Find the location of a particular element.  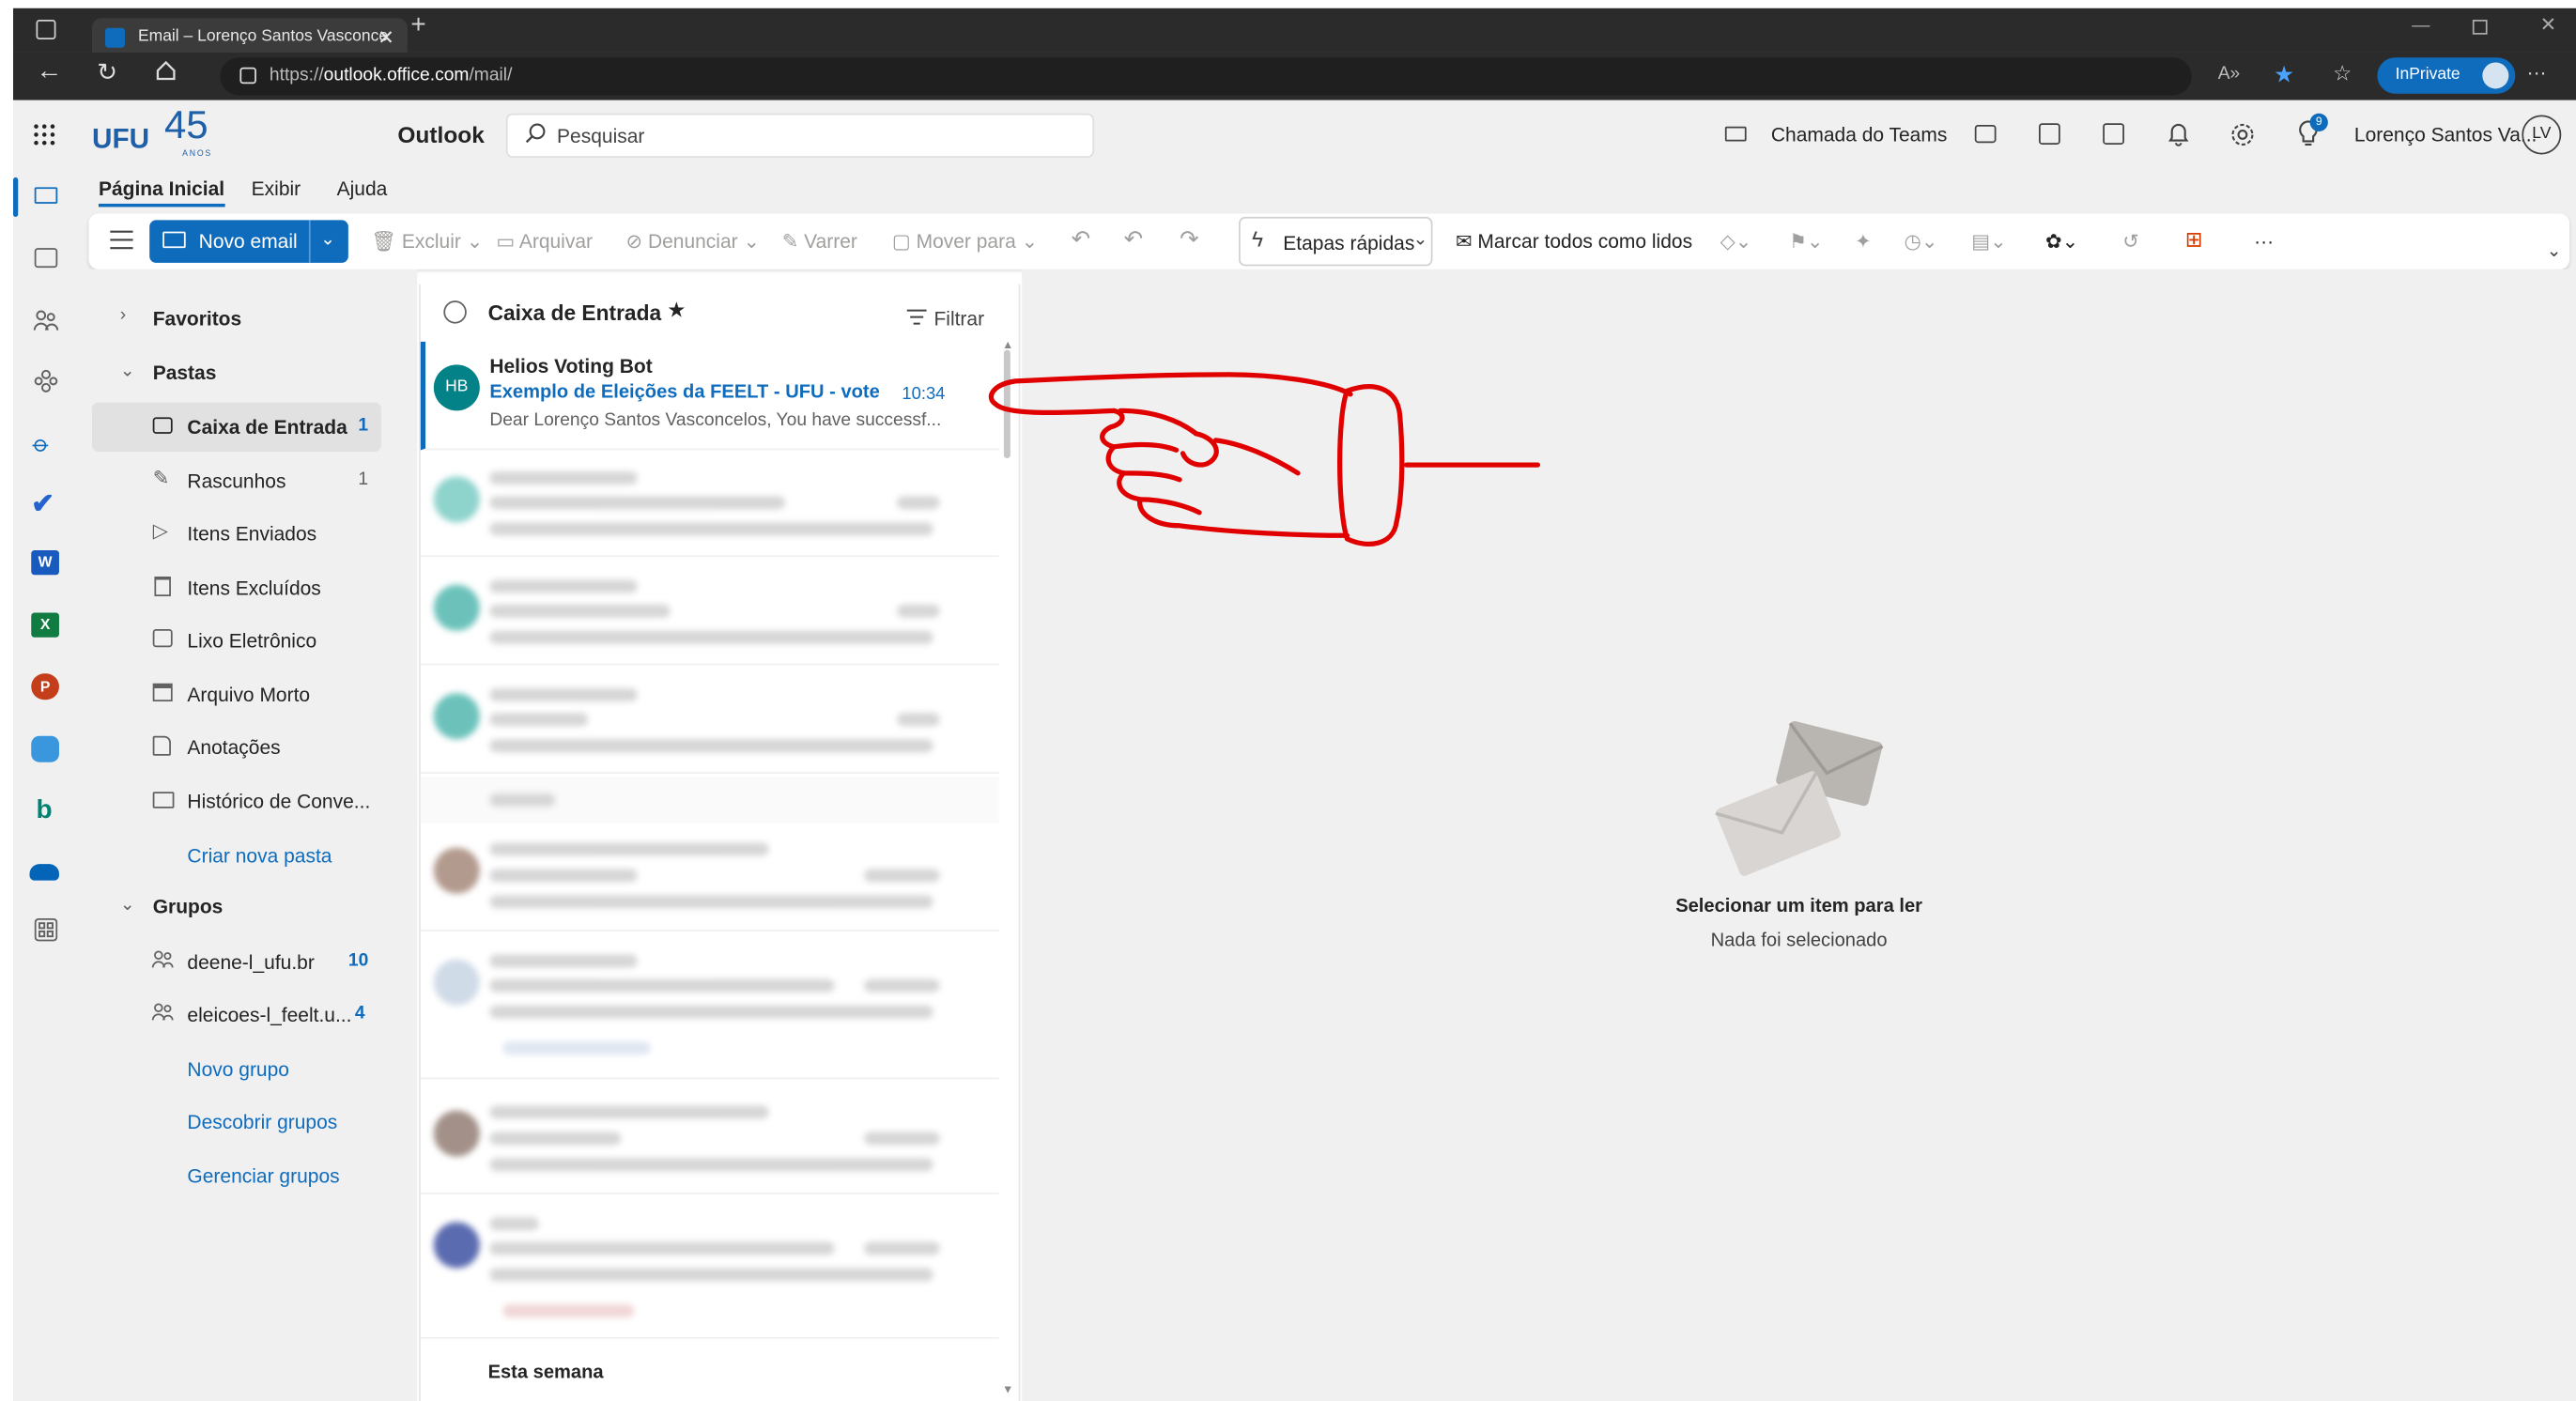

video-call-icon is located at coordinates (1735, 134).